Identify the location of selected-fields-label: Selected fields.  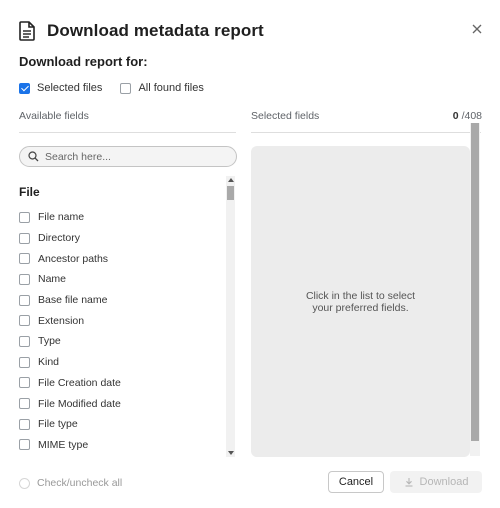
(285, 116).